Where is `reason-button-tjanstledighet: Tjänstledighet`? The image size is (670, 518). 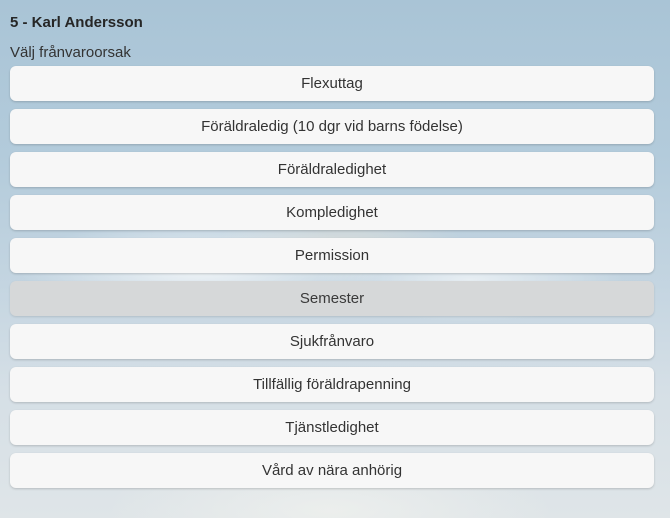 reason-button-tjanstledighet: Tjänstledighet is located at coordinates (332, 427).